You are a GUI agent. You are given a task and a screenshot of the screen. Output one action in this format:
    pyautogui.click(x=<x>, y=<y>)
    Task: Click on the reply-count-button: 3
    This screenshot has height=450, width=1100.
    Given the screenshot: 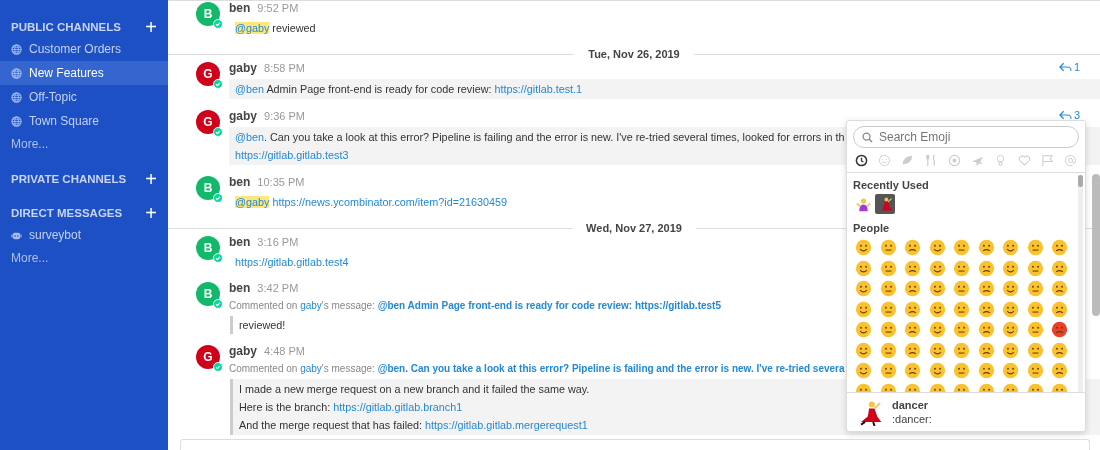 What is the action you would take?
    pyautogui.click(x=1069, y=115)
    